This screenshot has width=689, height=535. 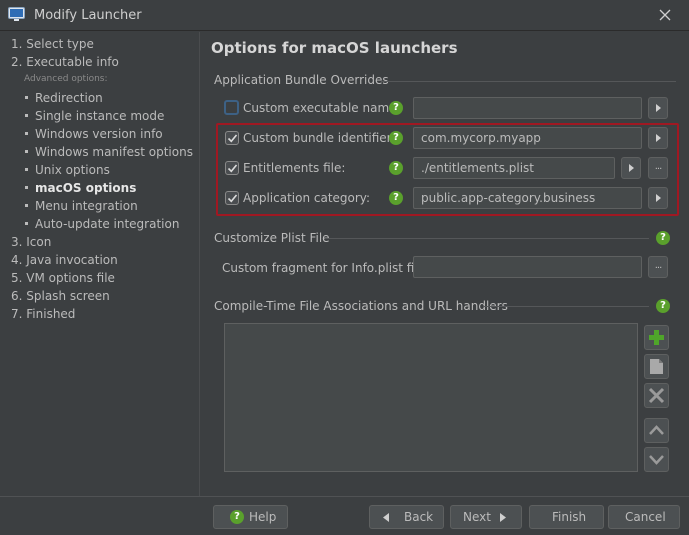 I want to click on step-windows-manifest-options: Windows manifest options, so click(x=109, y=152).